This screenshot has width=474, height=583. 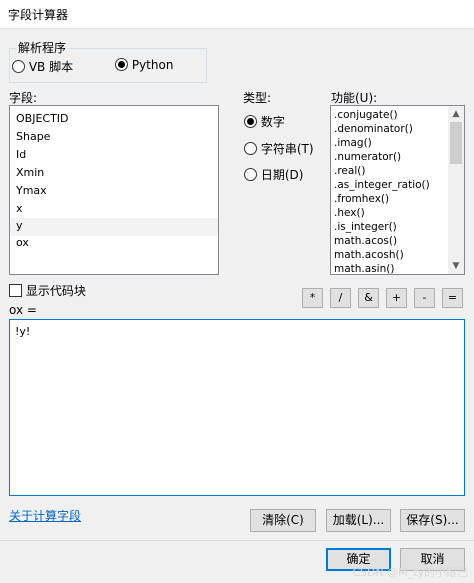 I want to click on list-item: y, so click(x=19, y=225).